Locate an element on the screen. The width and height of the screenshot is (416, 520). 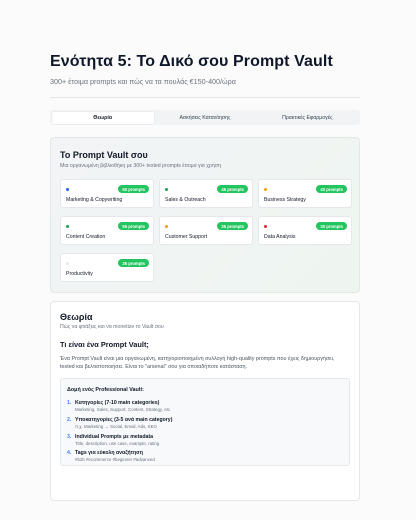
item-number: 4. is located at coordinates (69, 453).